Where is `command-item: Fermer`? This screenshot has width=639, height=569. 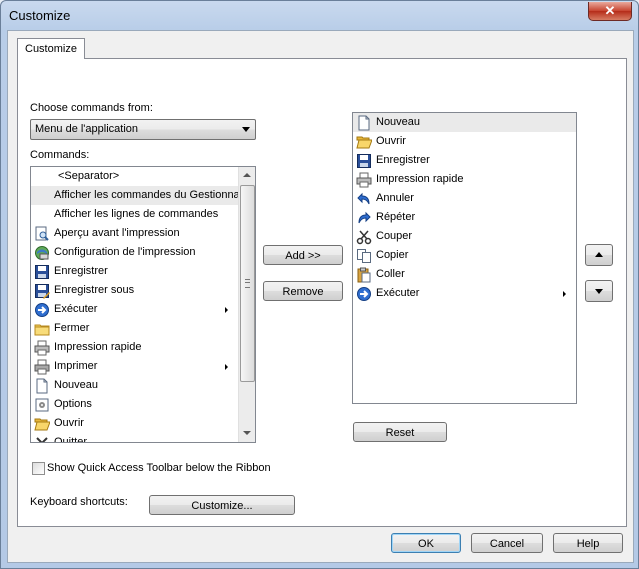 command-item: Fermer is located at coordinates (135, 328).